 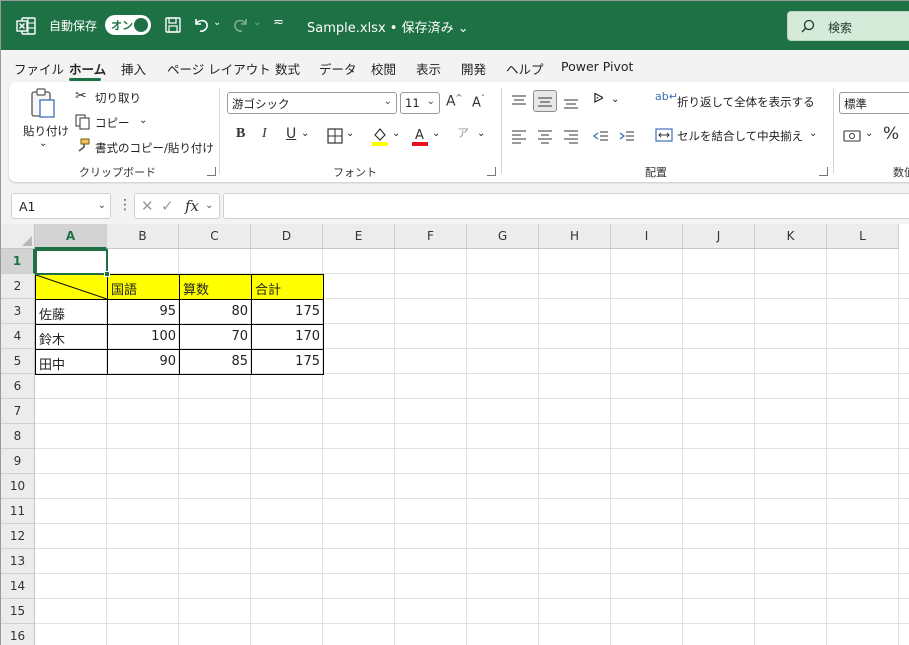 What do you see at coordinates (491, 171) in the screenshot?
I see `font-launcher-icon` at bounding box center [491, 171].